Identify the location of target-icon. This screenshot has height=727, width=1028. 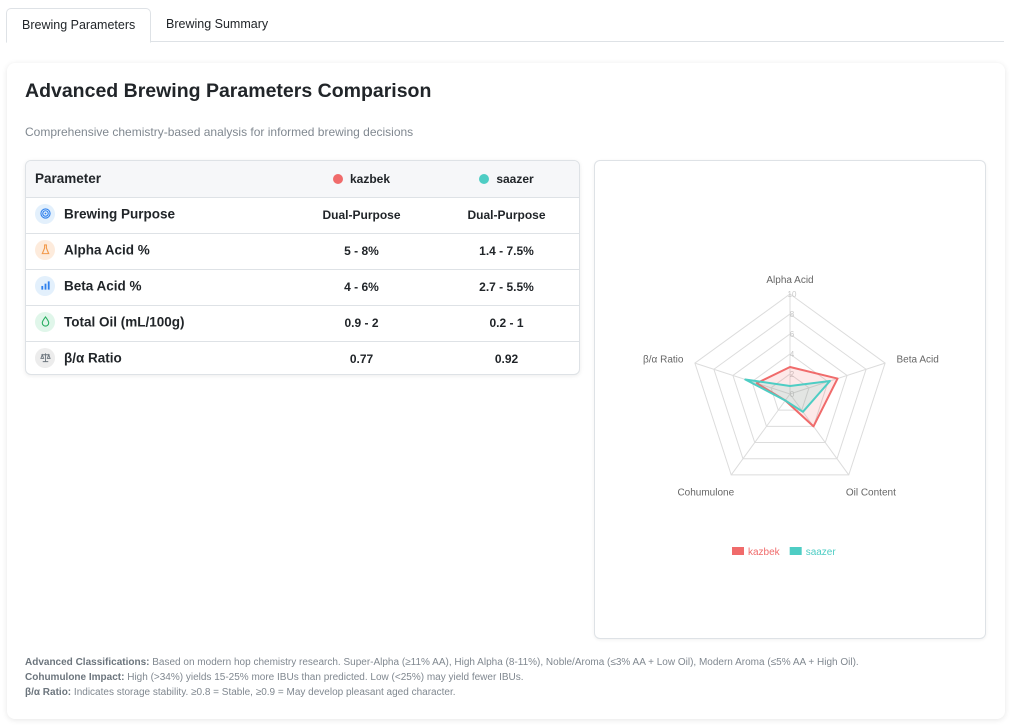
(45, 214).